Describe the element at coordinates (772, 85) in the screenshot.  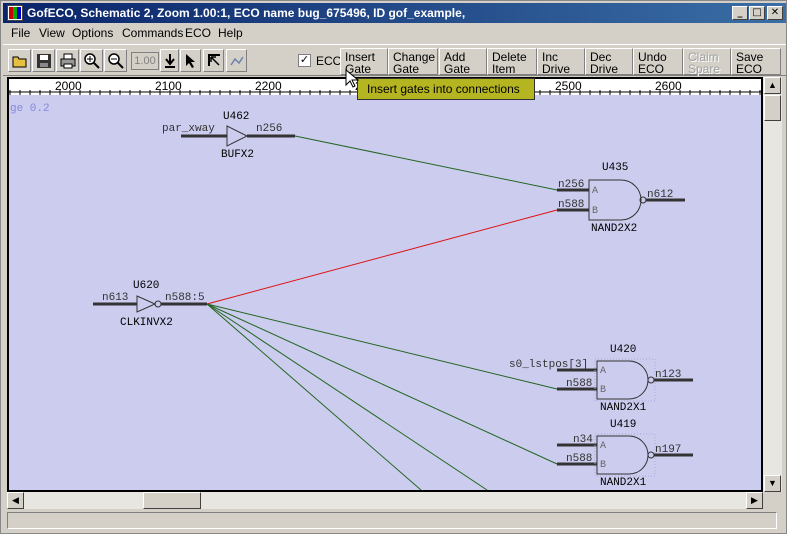
I see `scroll-up-arrow-icon: ▲` at that location.